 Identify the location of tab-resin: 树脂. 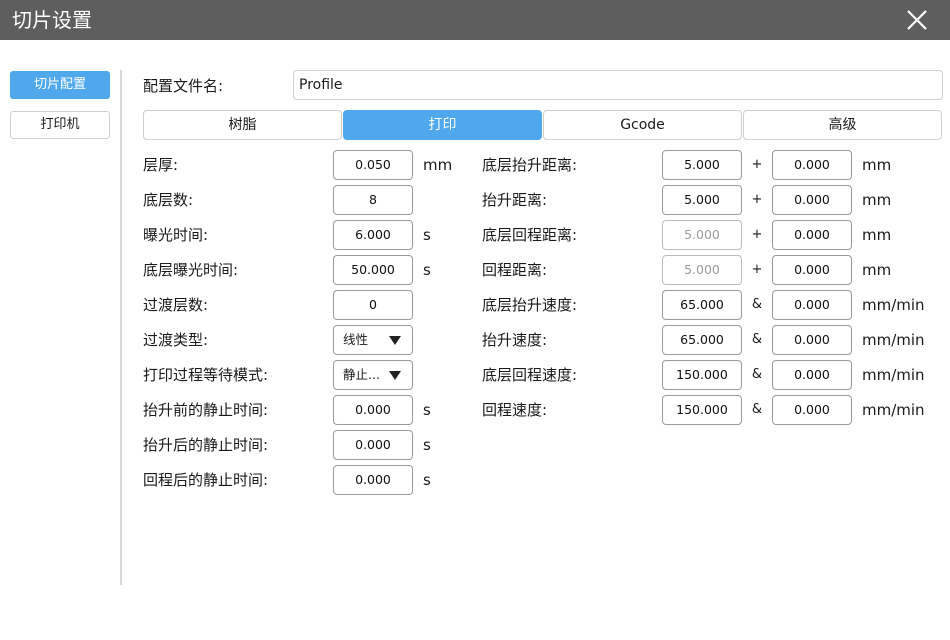
(242, 125).